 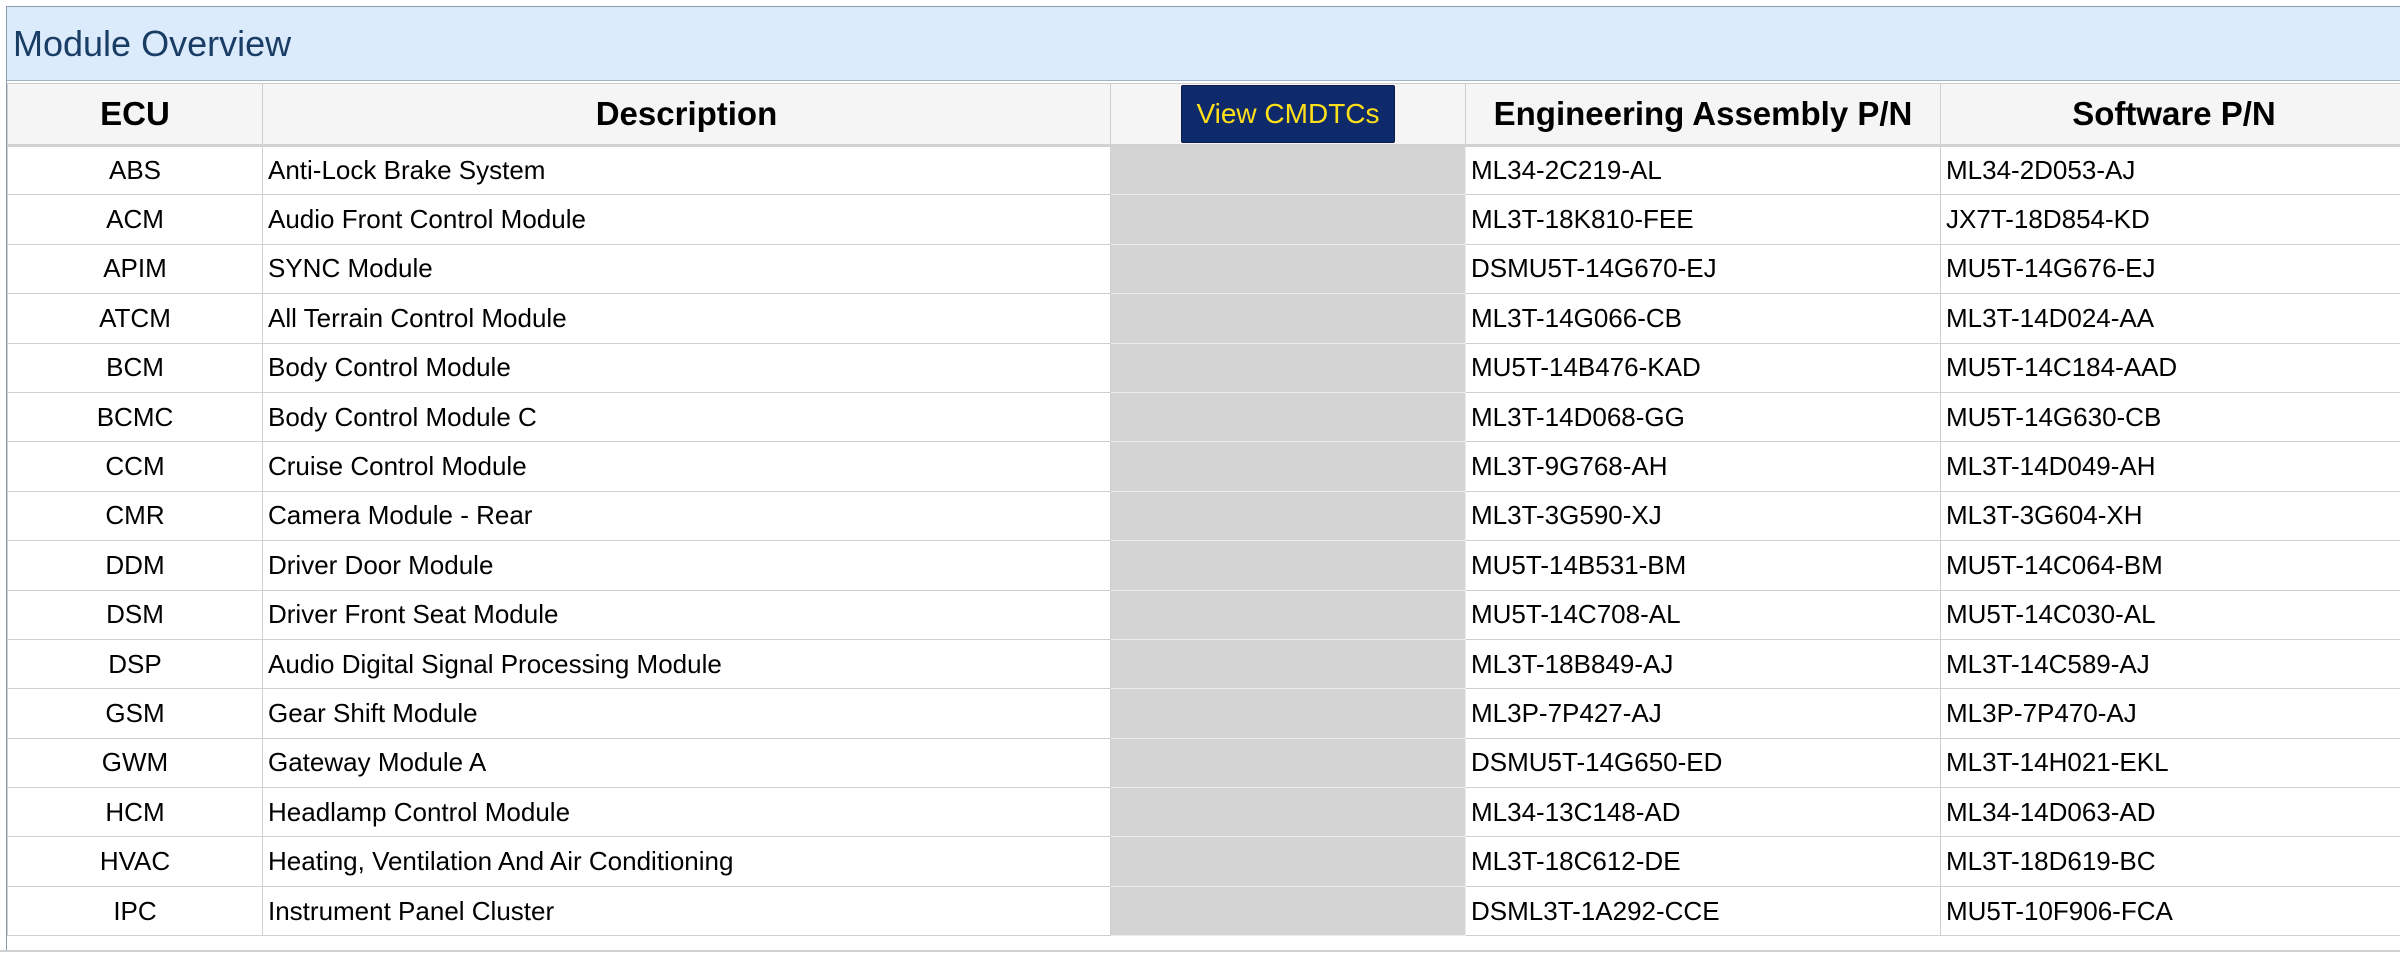 I want to click on engineering-pn-cell: DSMU5T-14G650-ED, so click(x=1703, y=763).